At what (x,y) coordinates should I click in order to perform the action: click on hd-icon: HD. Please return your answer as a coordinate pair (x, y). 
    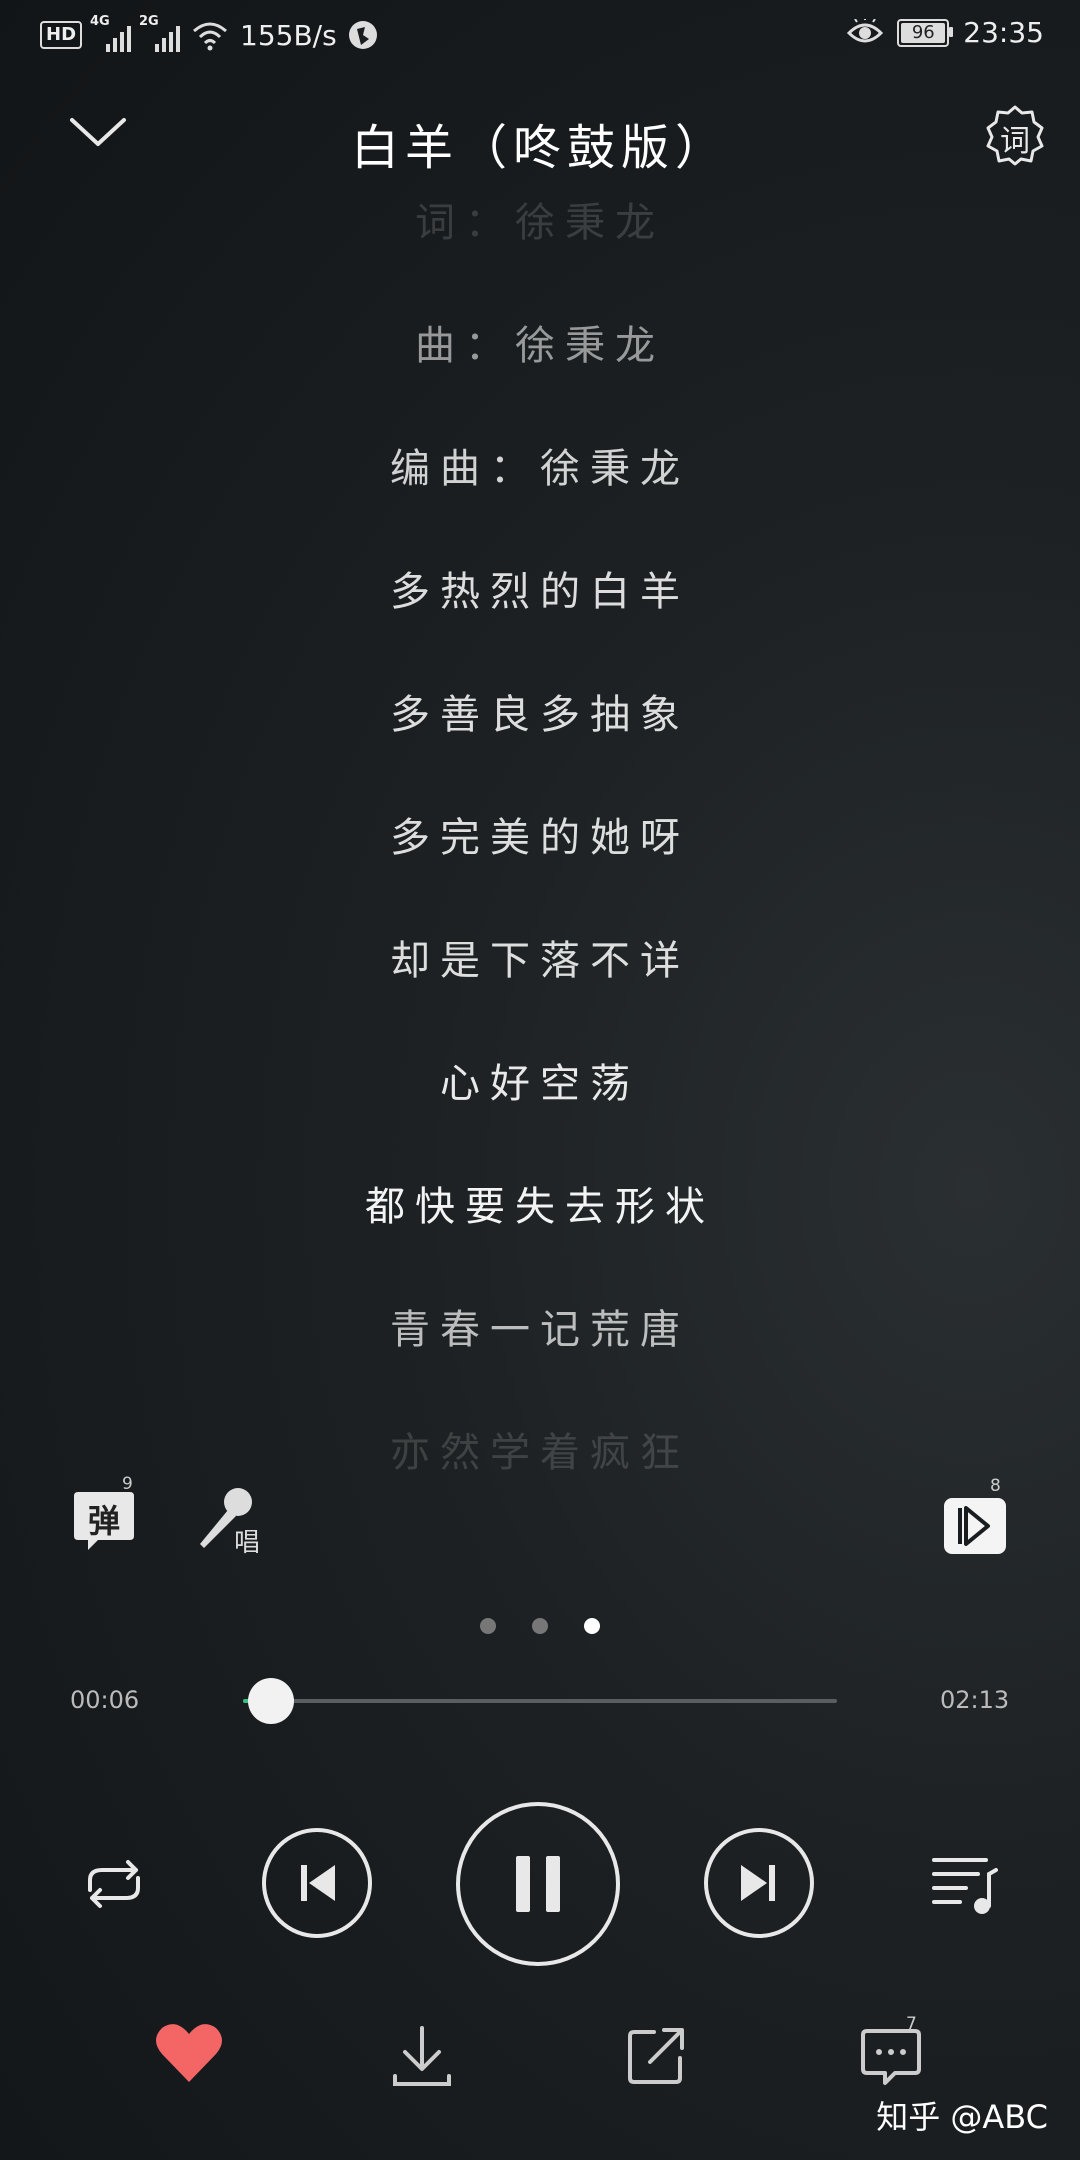
    Looking at the image, I should click on (61, 35).